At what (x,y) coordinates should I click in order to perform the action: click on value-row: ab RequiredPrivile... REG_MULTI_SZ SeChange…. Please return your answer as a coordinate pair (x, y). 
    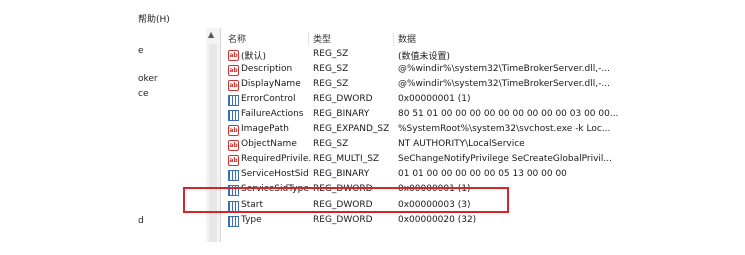
    Looking at the image, I should click on (484, 161).